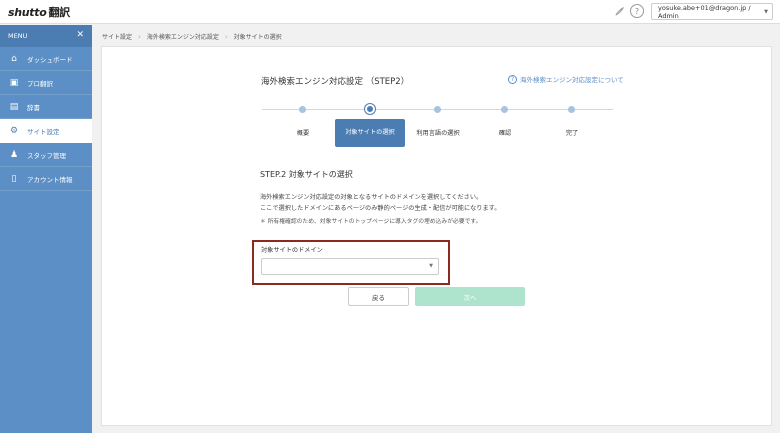  I want to click on step-dot-target-site, so click(370, 109).